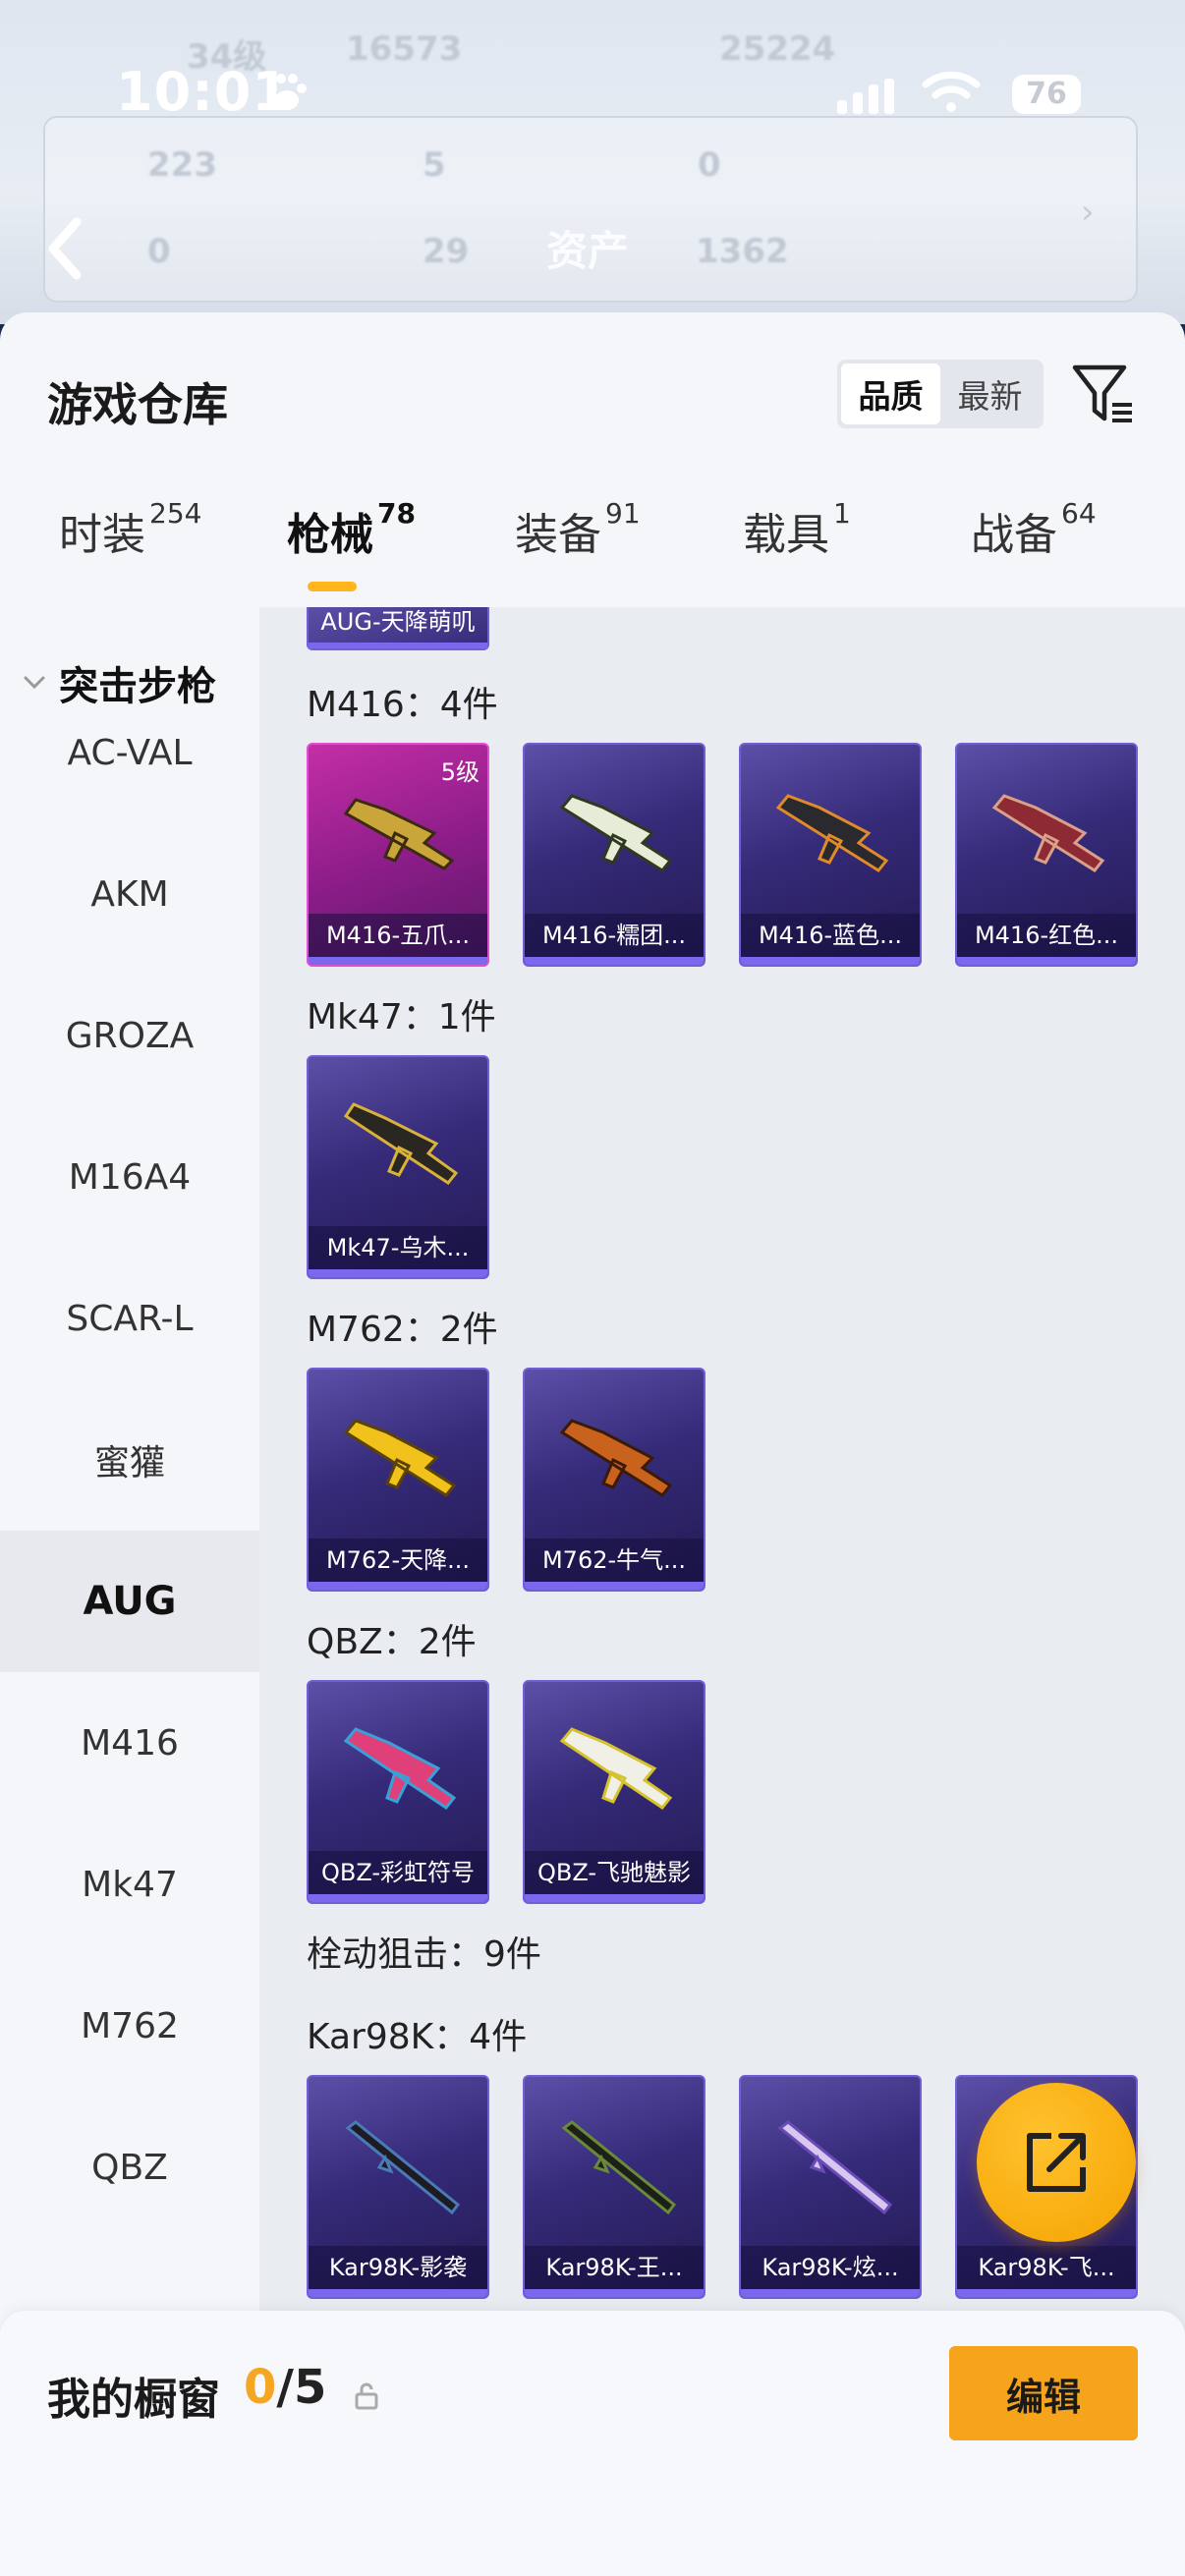 The height and width of the screenshot is (2576, 1185). Describe the element at coordinates (130, 2026) in the screenshot. I see `sidebar-item-m762: M762` at that location.